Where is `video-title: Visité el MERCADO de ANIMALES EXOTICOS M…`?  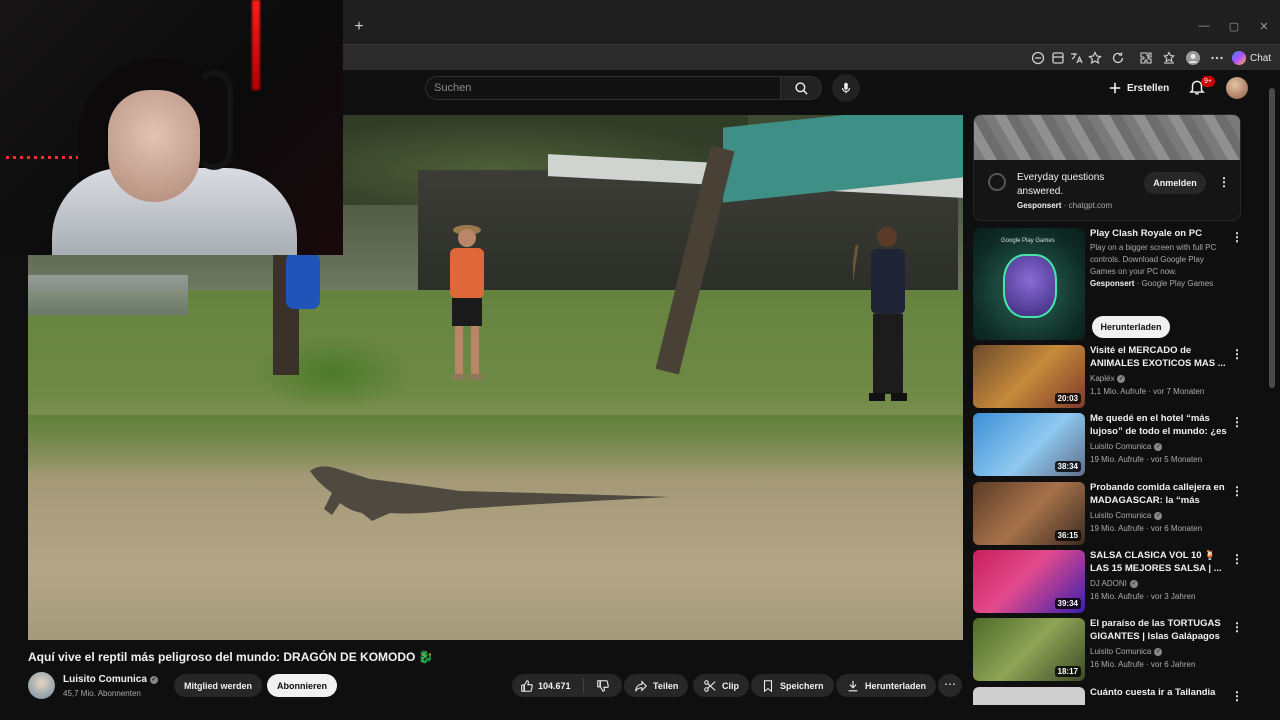
video-title: Visité el MERCADO de ANIMALES EXOTICOS M… is located at coordinates (1160, 357).